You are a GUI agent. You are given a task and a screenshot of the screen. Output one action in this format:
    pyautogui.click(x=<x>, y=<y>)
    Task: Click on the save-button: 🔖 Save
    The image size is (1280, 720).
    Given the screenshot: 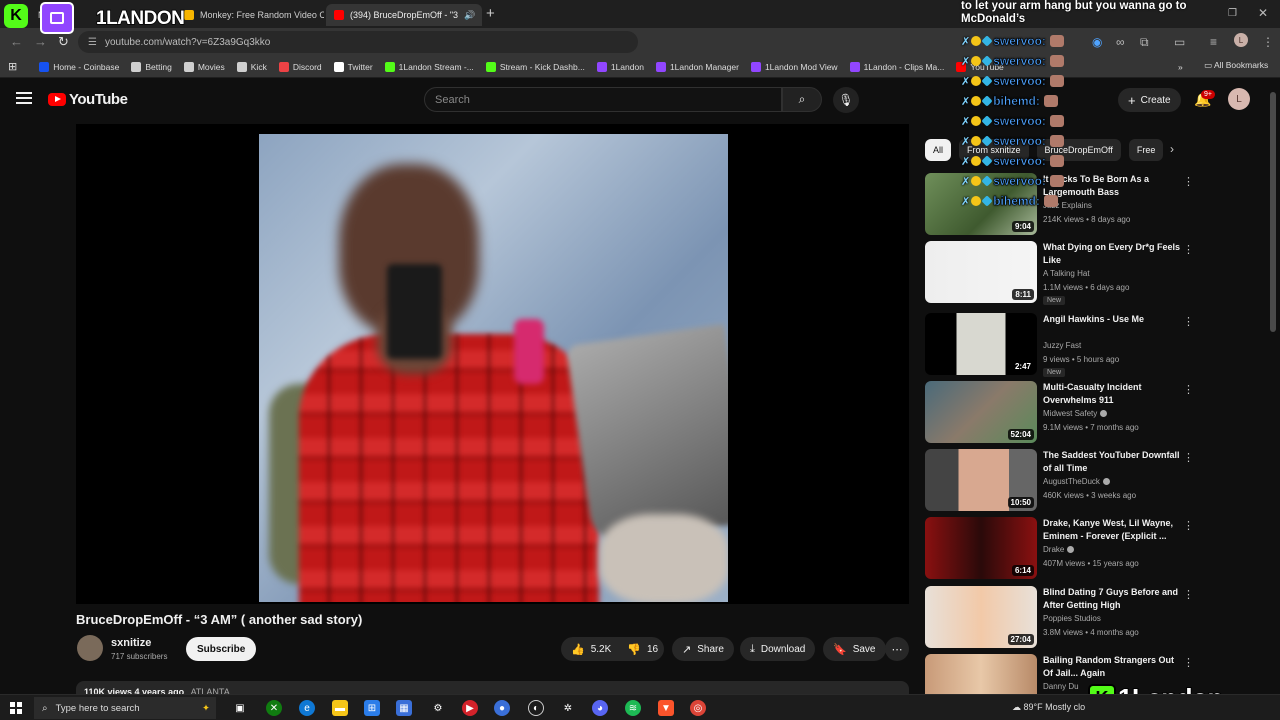 What is the action you would take?
    pyautogui.click(x=854, y=649)
    